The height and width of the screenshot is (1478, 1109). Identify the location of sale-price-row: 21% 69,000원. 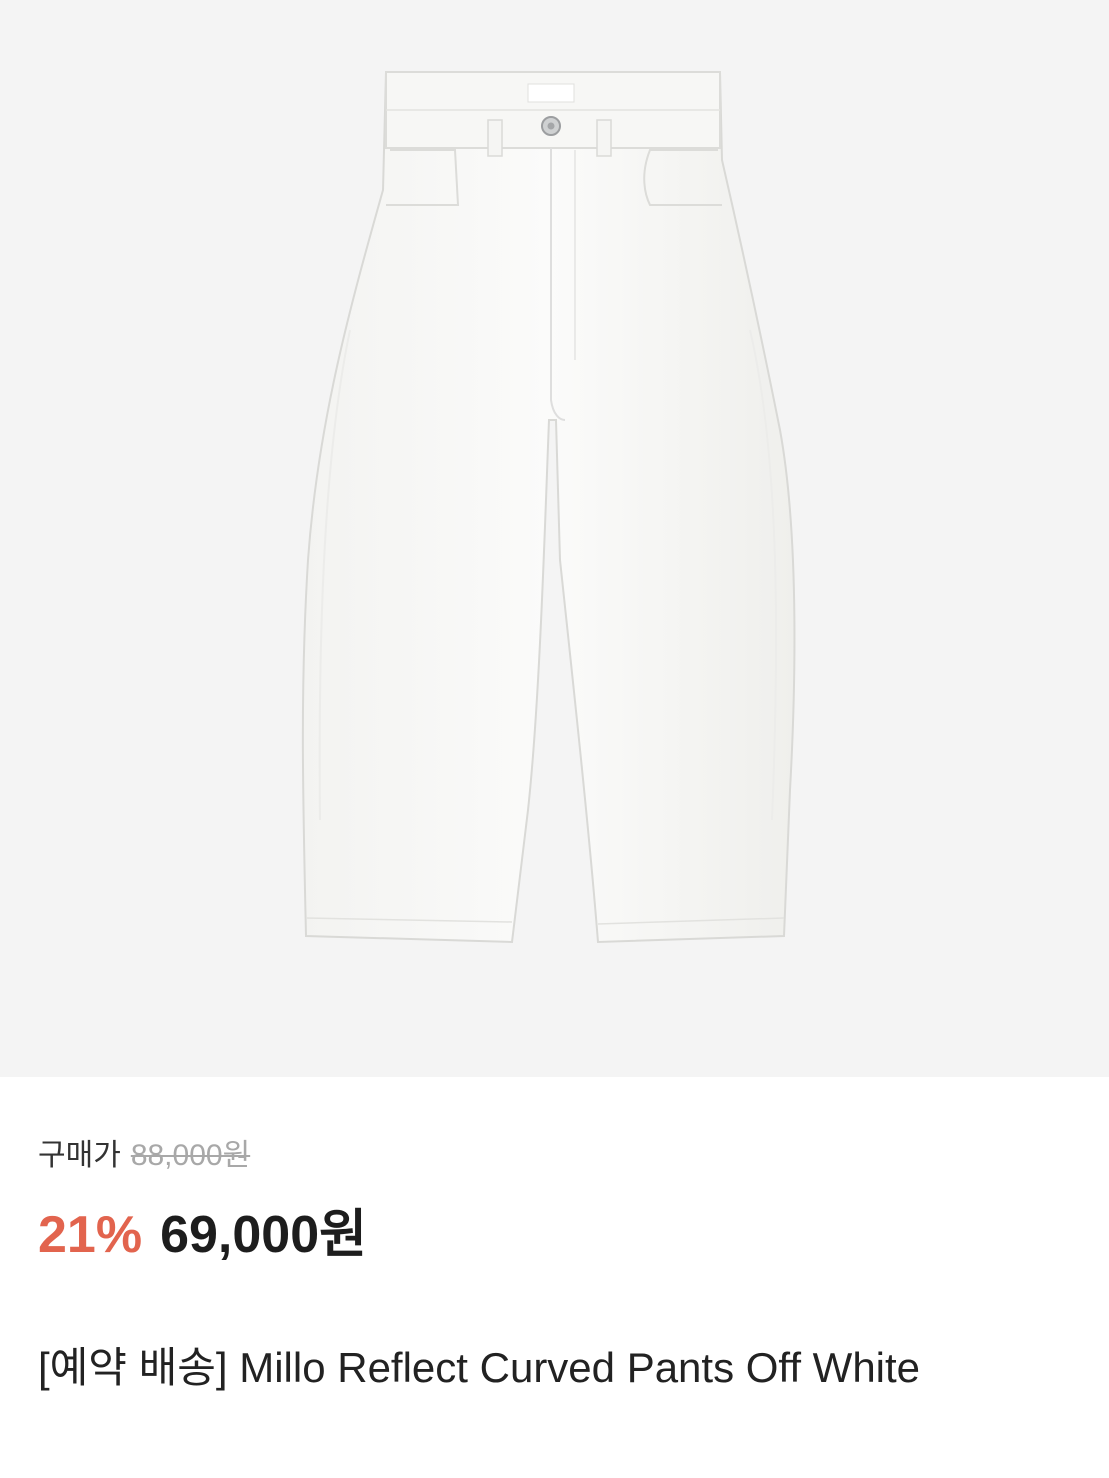
(558, 1228).